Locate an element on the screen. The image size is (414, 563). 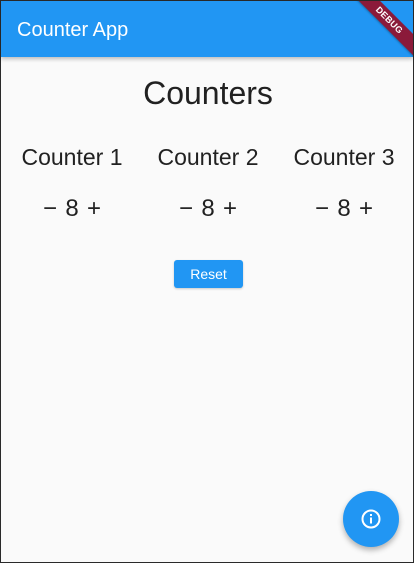
info-fab-button is located at coordinates (371, 519).